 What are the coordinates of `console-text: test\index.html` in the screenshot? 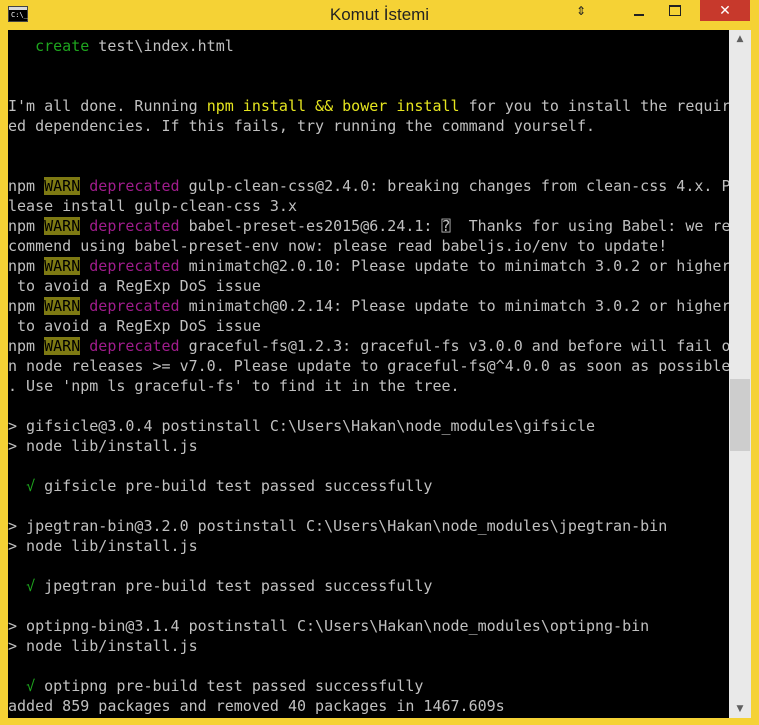 It's located at (161, 46).